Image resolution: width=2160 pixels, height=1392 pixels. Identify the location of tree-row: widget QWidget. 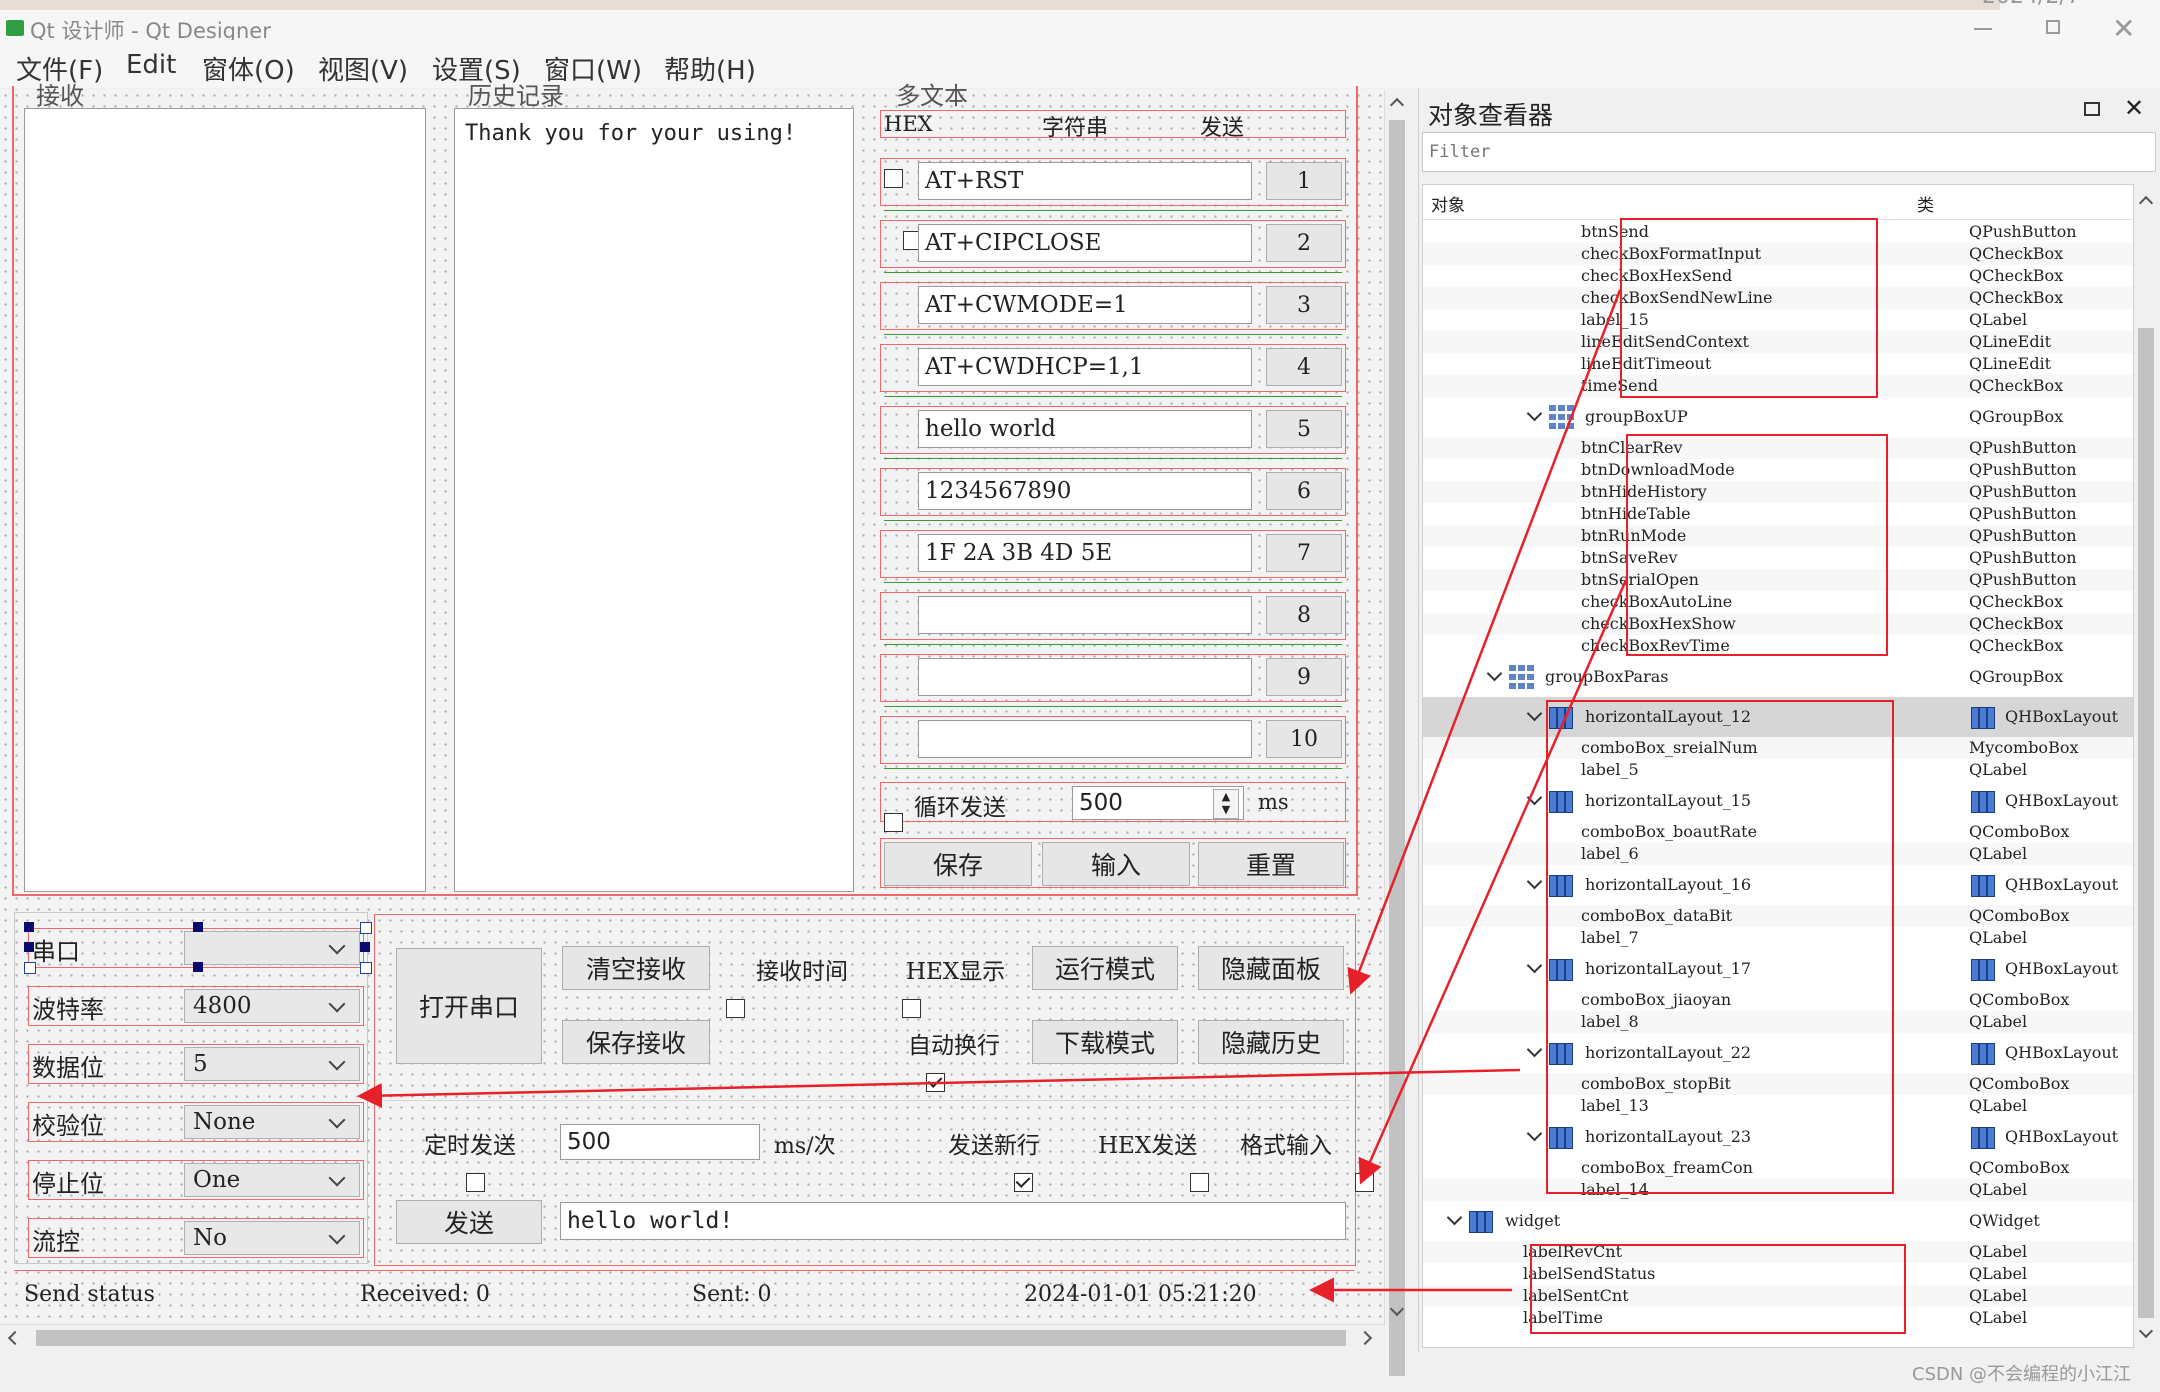
(1778, 1221).